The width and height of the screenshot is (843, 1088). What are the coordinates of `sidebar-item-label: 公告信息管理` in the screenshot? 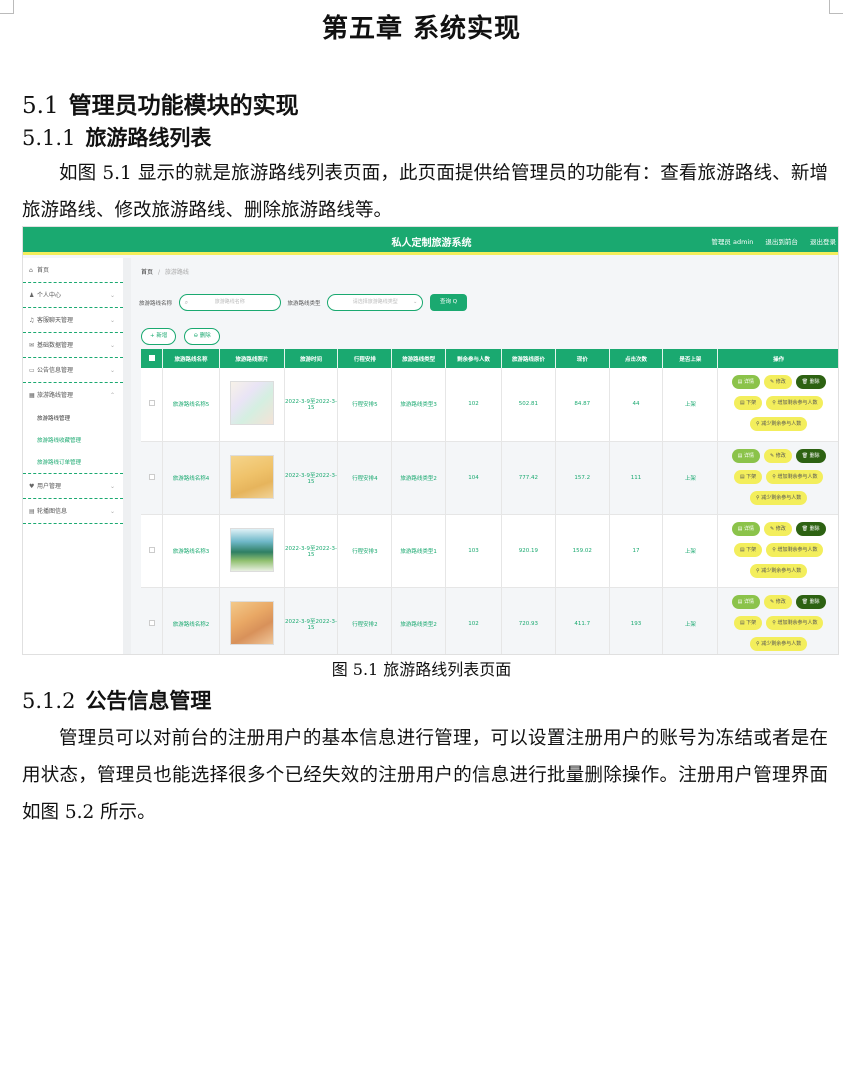 It's located at (55, 370).